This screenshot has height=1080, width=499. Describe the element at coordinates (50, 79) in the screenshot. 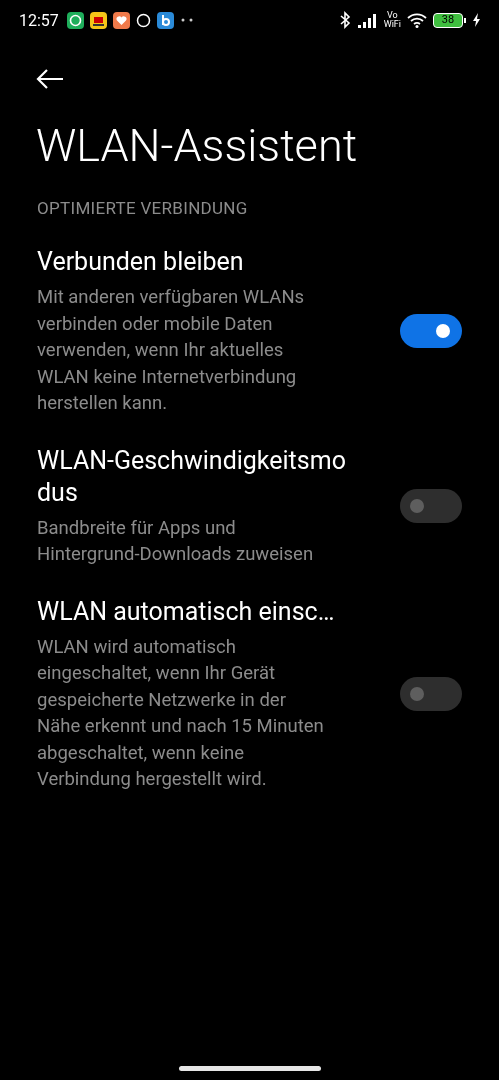

I see `back-arrow-icon` at that location.